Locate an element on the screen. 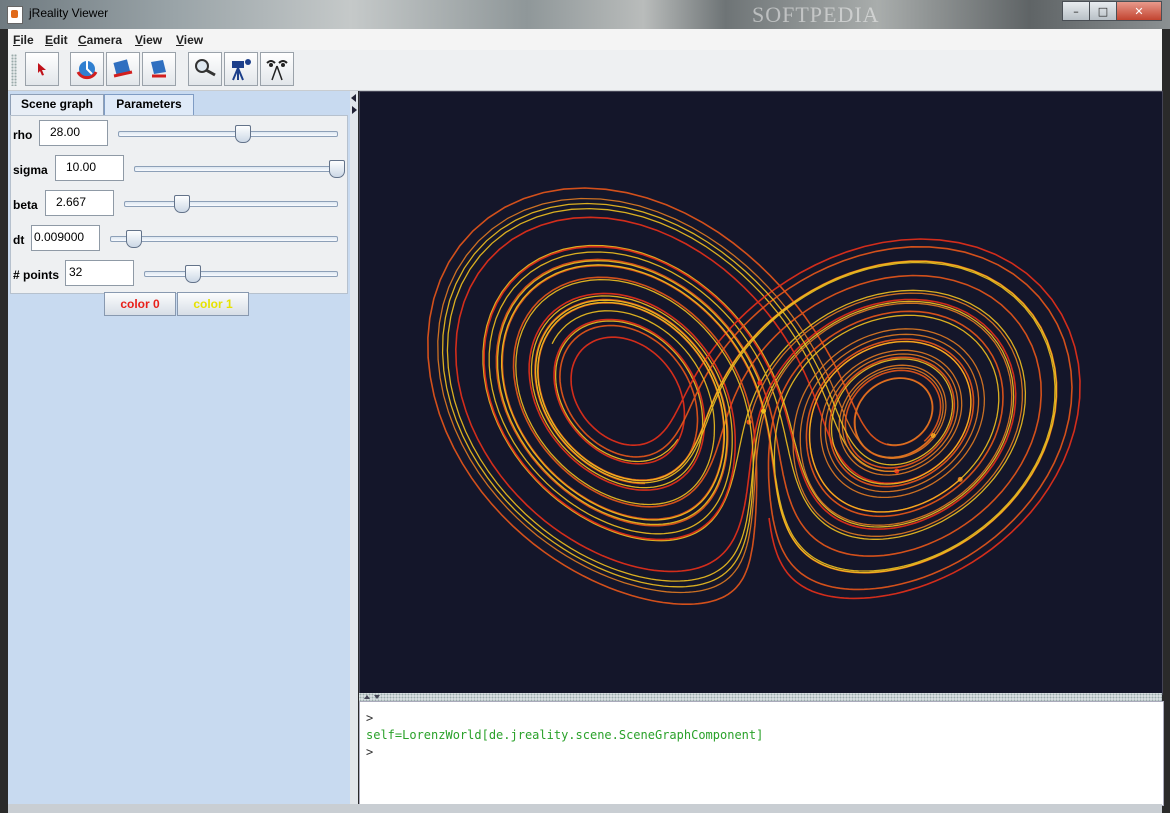  stereo-eyes-icon is located at coordinates (277, 70).